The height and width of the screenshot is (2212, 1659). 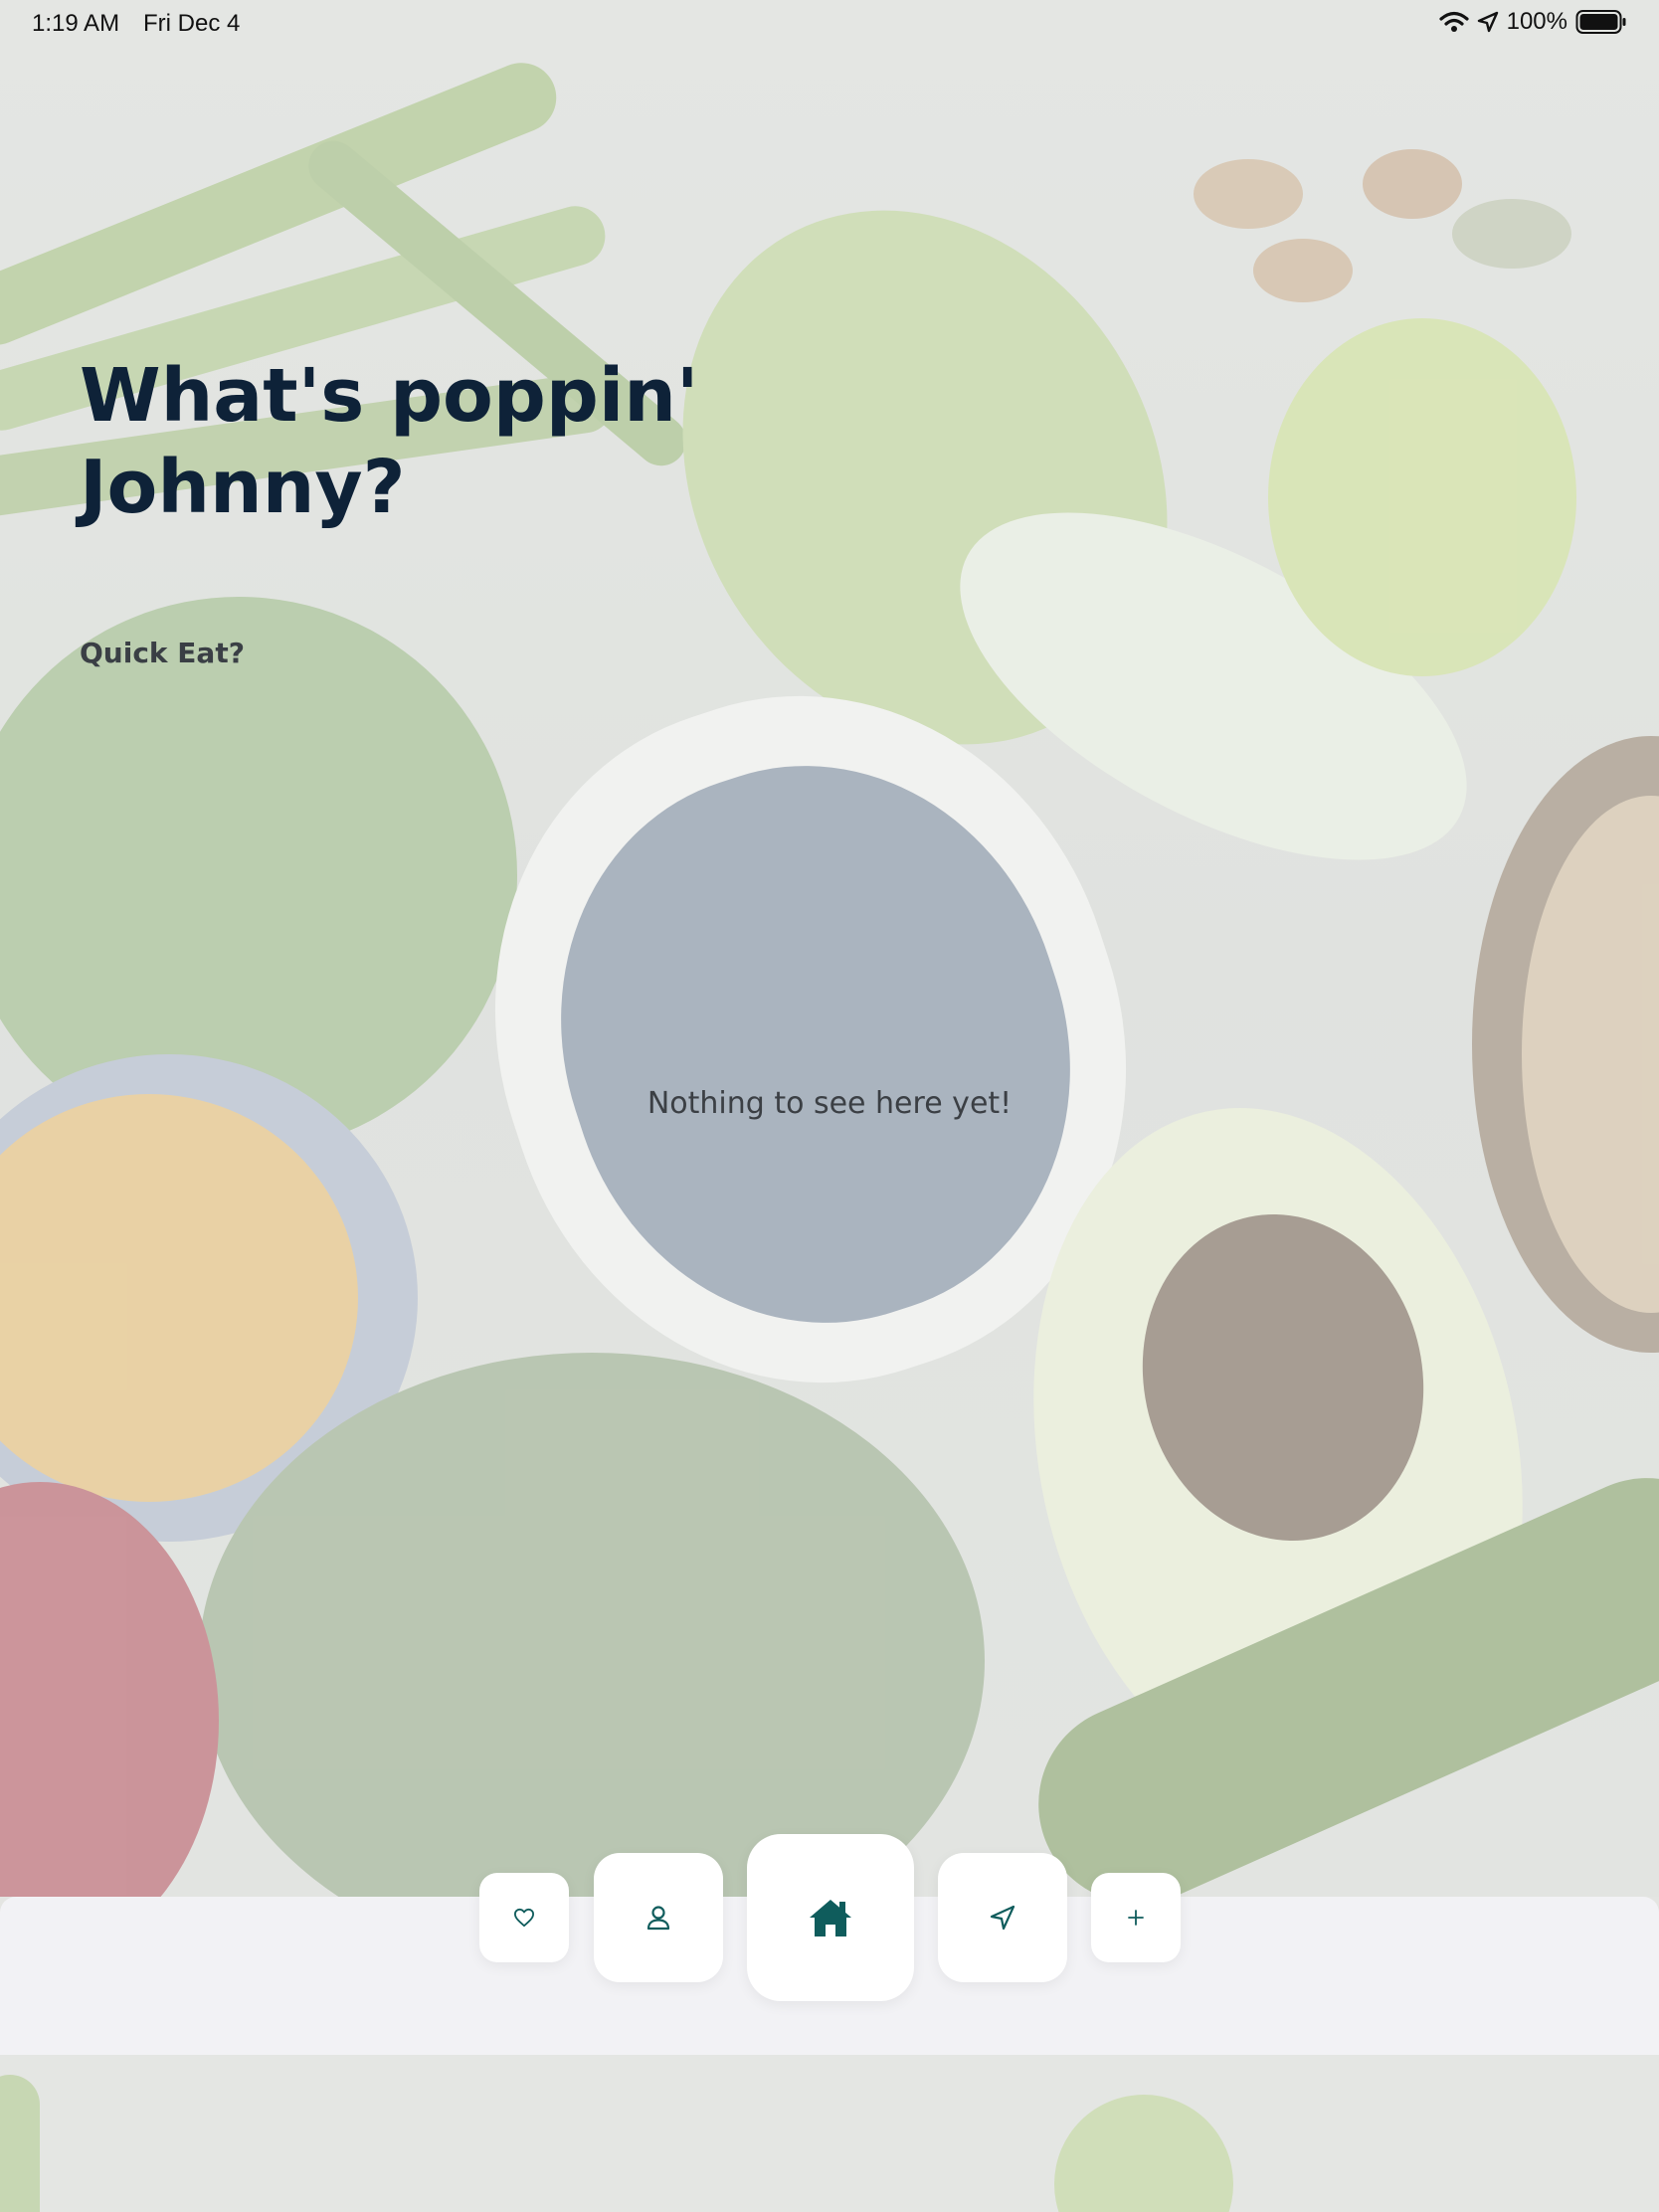 I want to click on user-icon, so click(x=658, y=1918).